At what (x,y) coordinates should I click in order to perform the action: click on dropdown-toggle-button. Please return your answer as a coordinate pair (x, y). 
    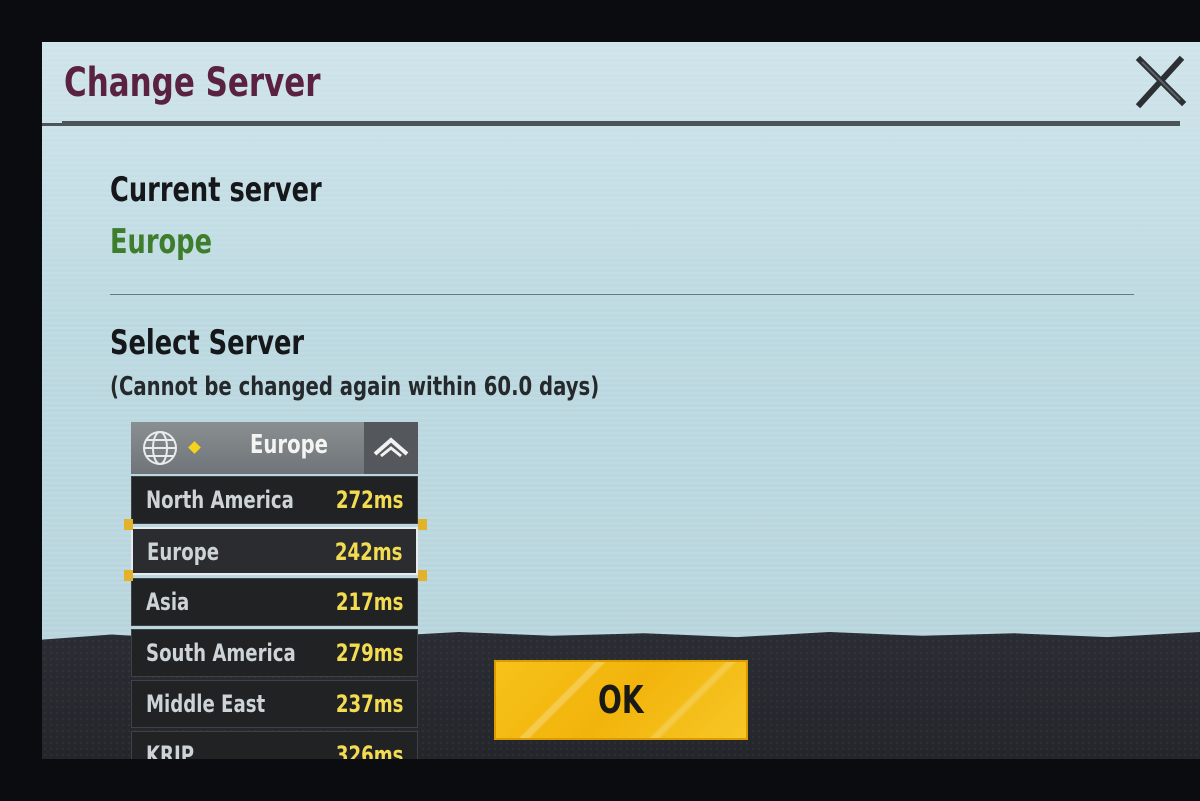
    Looking at the image, I should click on (391, 448).